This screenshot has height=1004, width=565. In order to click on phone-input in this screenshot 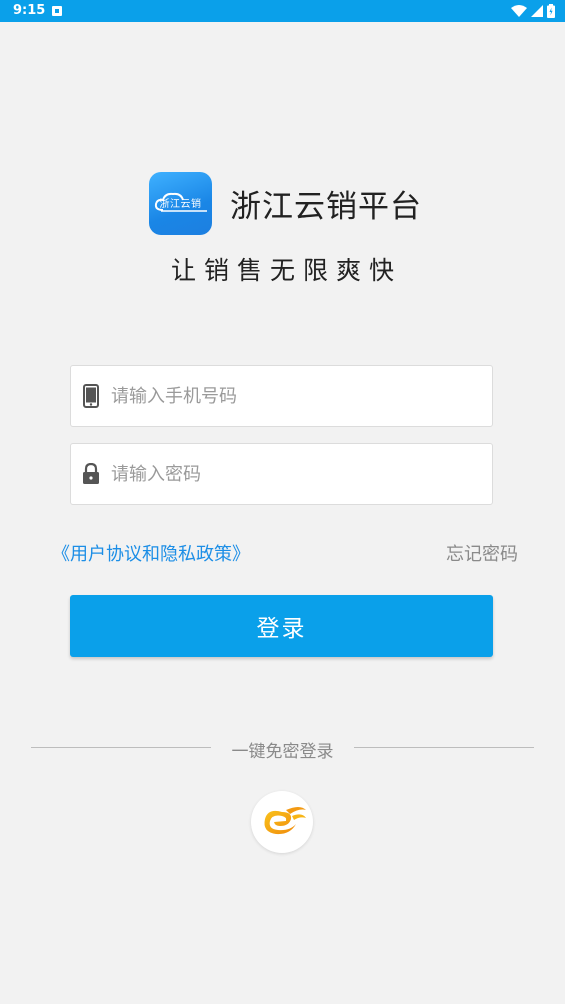, I will do `click(291, 396)`.